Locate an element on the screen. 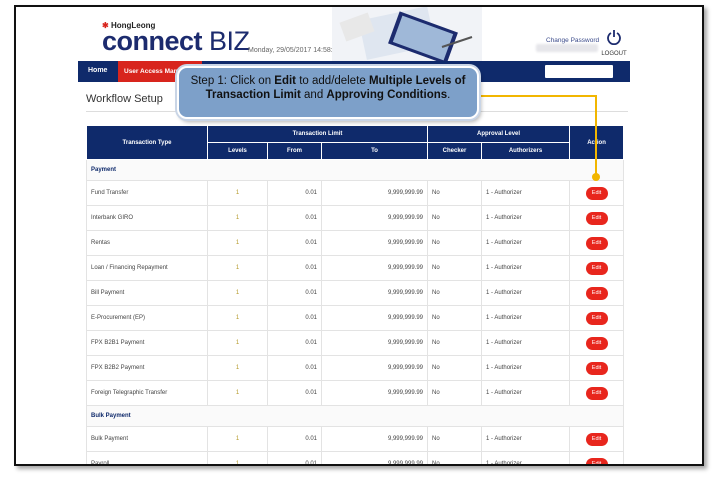  callout-bold-edit: Edit is located at coordinates (285, 81).